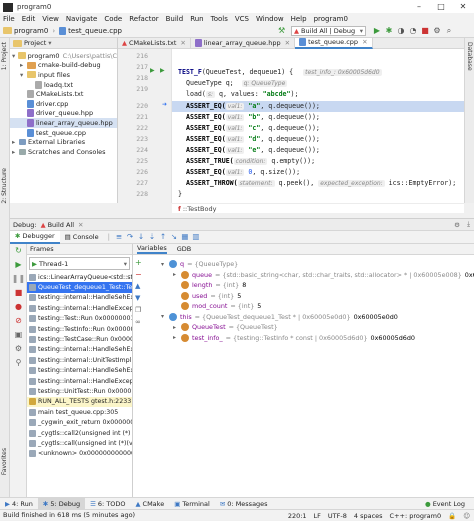 This screenshot has height=521, width=474. I want to click on variable-row: used = {int} 5, so click(207, 296).